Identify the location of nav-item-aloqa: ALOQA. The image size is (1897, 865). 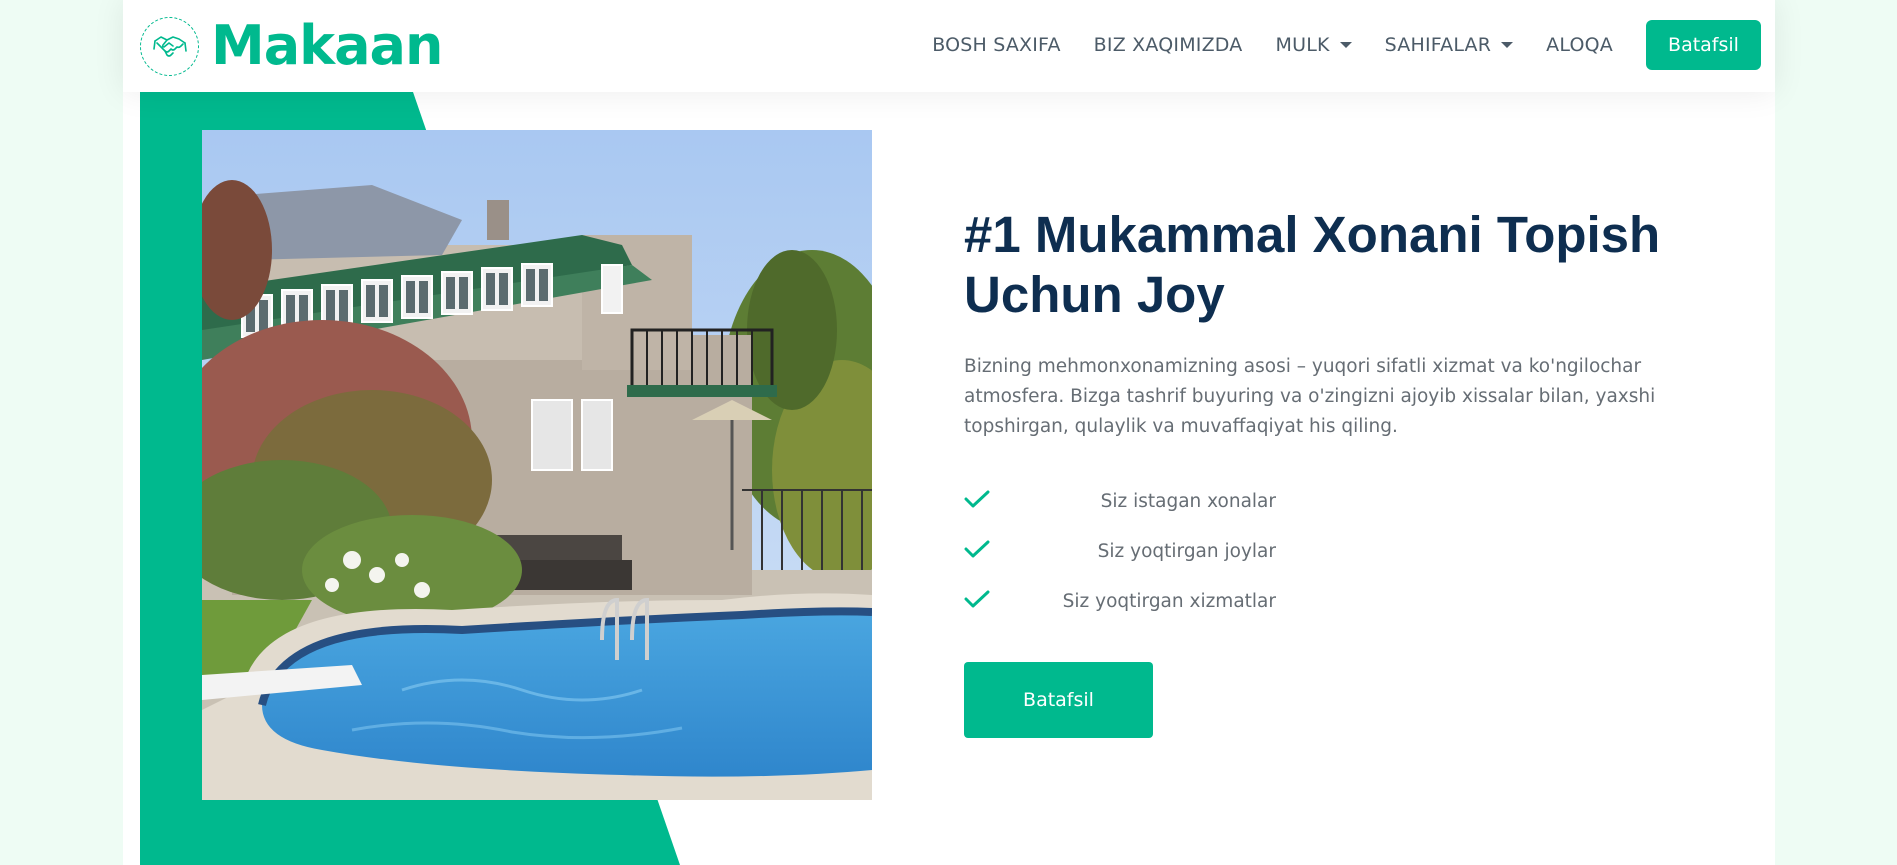
(1579, 45).